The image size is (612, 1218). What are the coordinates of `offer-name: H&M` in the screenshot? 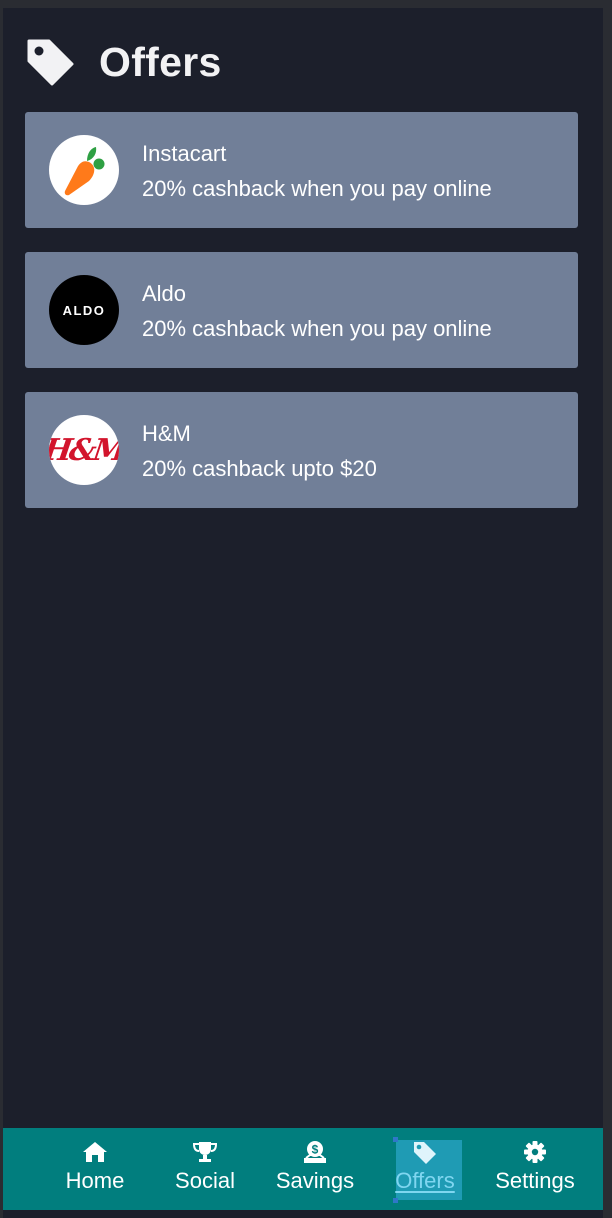 It's located at (166, 433).